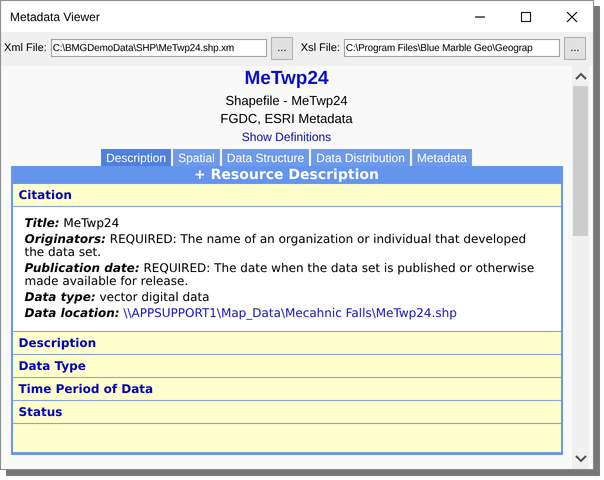 The height and width of the screenshot is (480, 604). Describe the element at coordinates (580, 459) in the screenshot. I see `scroll-down-icon` at that location.